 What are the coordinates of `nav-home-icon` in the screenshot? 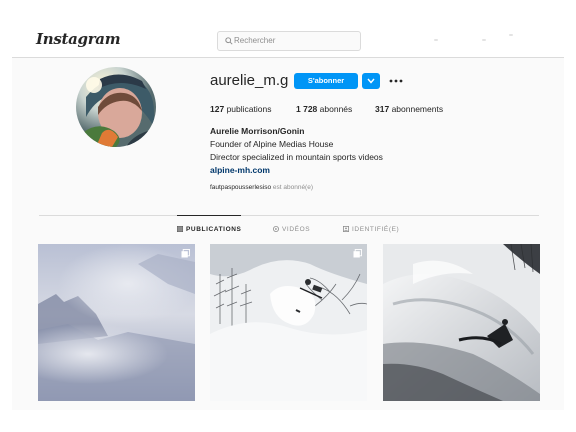 It's located at (436, 40).